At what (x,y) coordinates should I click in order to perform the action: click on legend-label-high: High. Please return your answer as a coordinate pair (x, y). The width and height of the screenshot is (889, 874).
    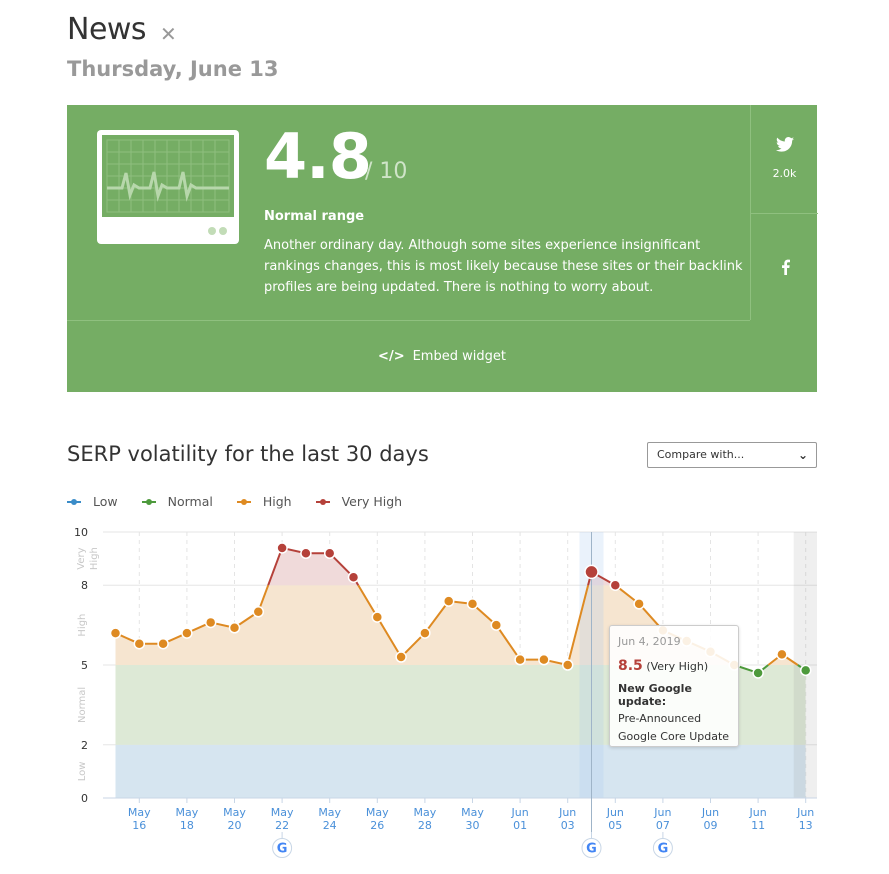
    Looking at the image, I should click on (277, 501).